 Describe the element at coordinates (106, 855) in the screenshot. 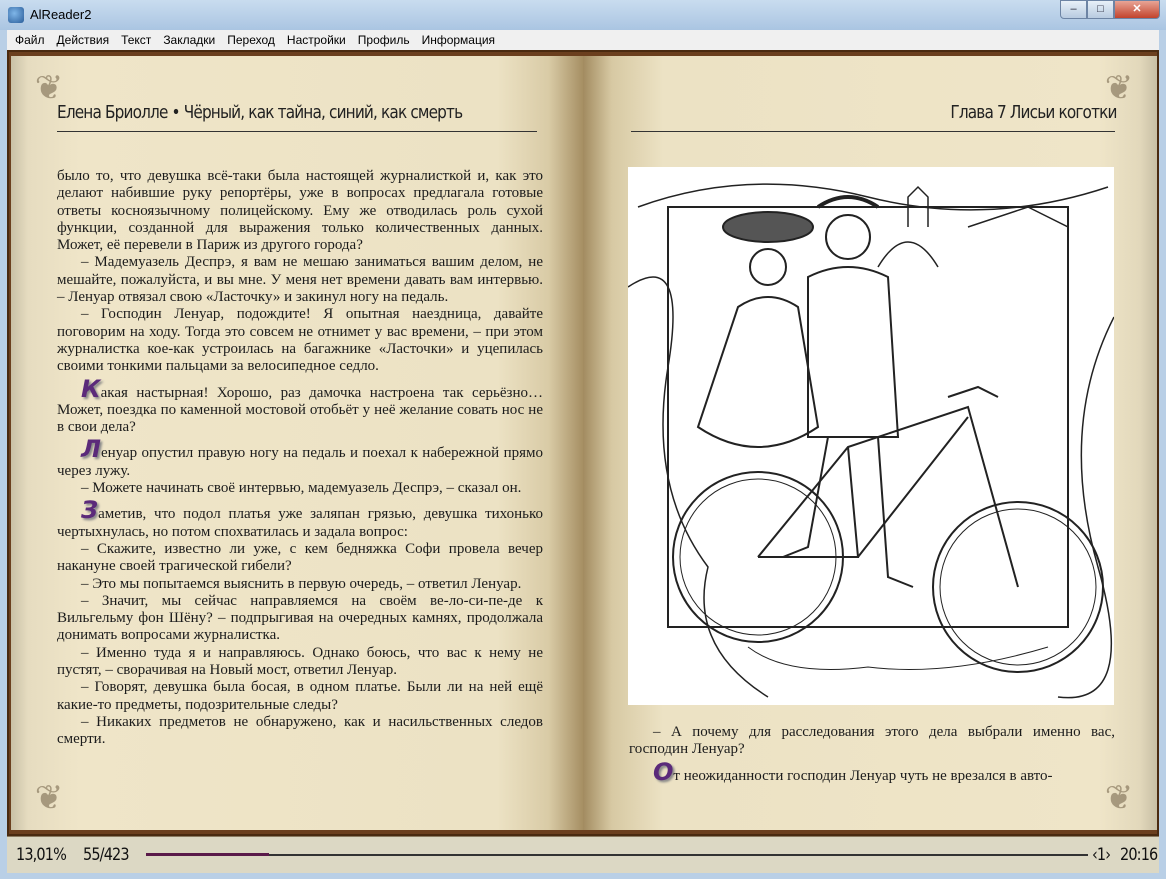

I see `page-counter: 55/423` at that location.